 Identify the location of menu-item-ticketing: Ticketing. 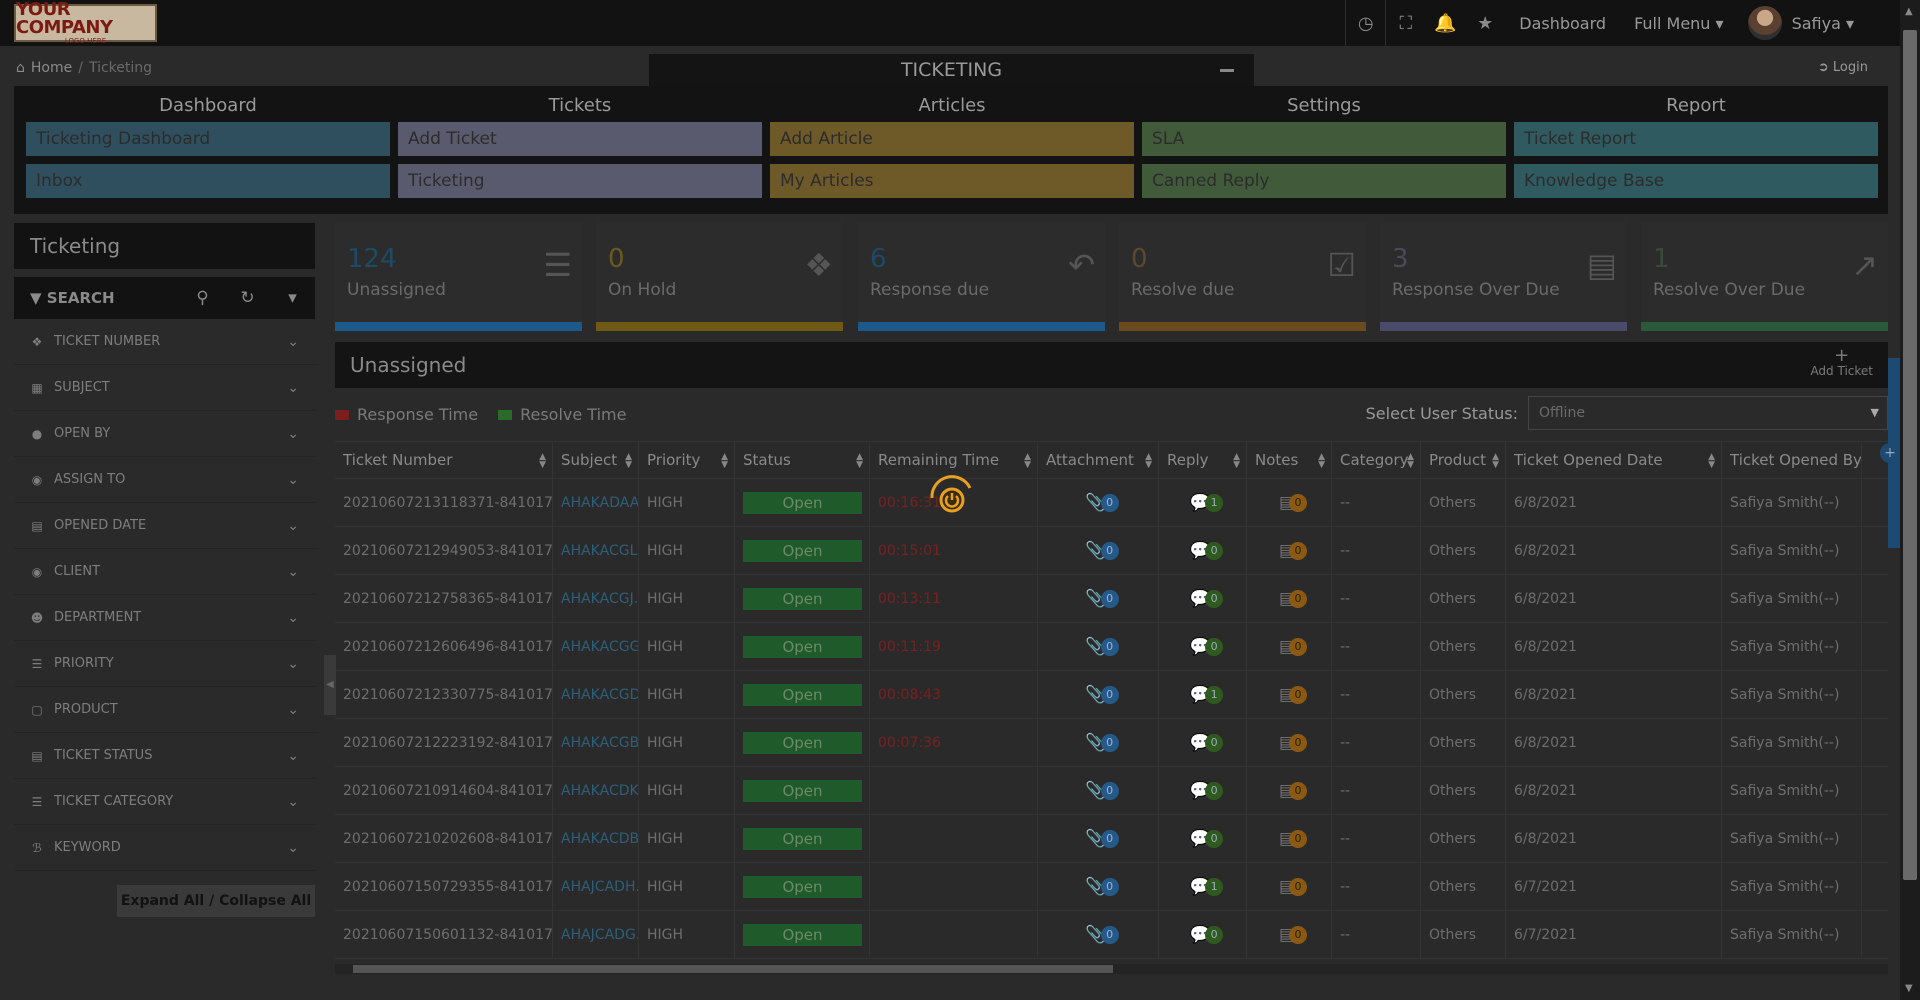
(580, 181).